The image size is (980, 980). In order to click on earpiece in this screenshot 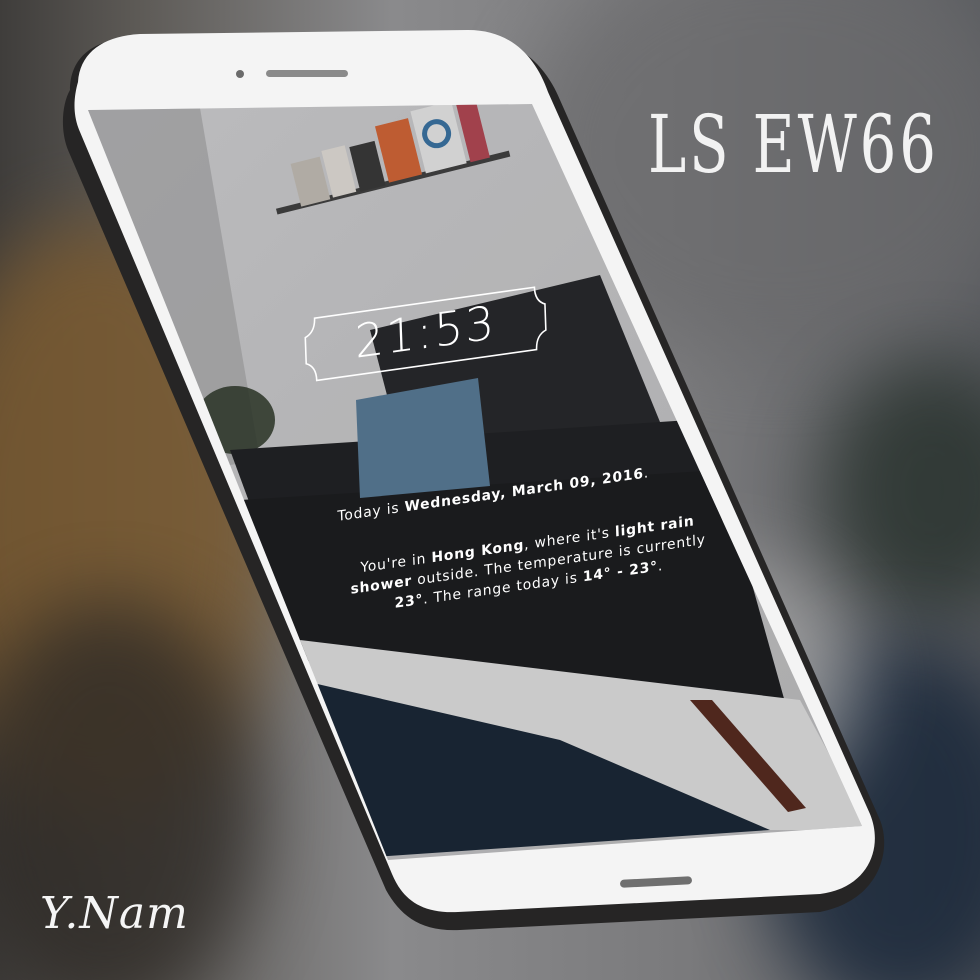, I will do `click(307, 73)`.